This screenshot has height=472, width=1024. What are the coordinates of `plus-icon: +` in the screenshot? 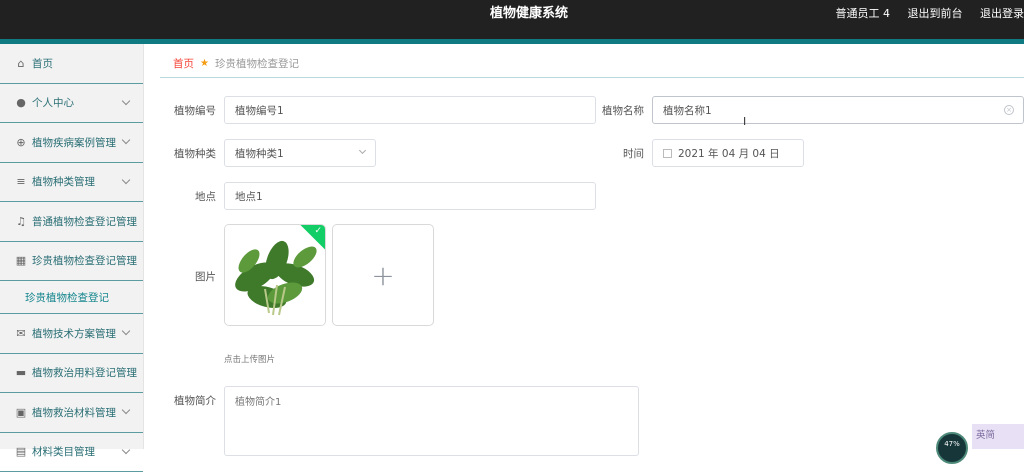 It's located at (383, 275).